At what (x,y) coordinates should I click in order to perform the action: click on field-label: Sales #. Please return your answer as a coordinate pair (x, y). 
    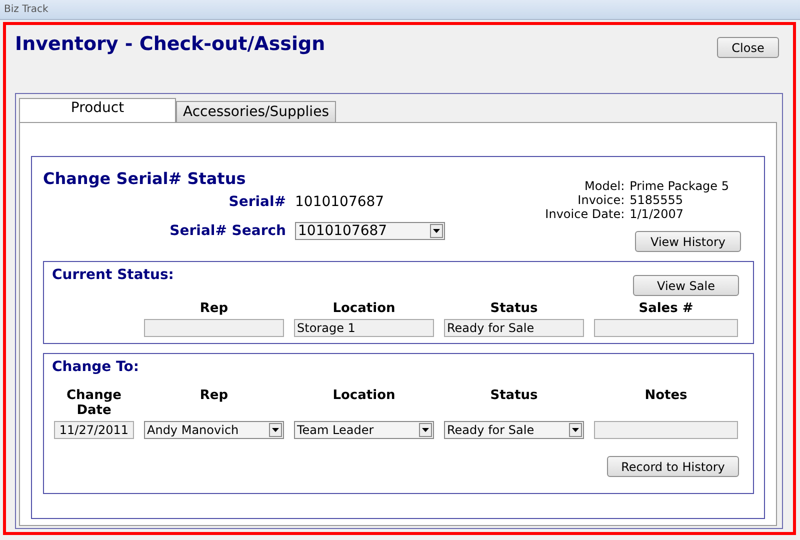
    Looking at the image, I should click on (666, 308).